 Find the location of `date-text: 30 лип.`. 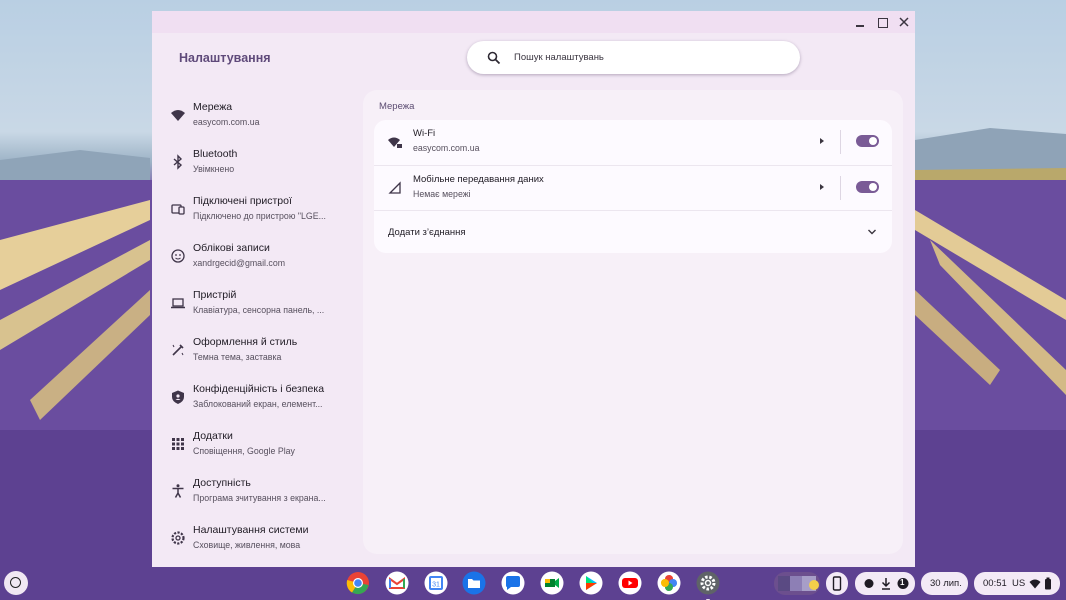

date-text: 30 лип. is located at coordinates (946, 583).